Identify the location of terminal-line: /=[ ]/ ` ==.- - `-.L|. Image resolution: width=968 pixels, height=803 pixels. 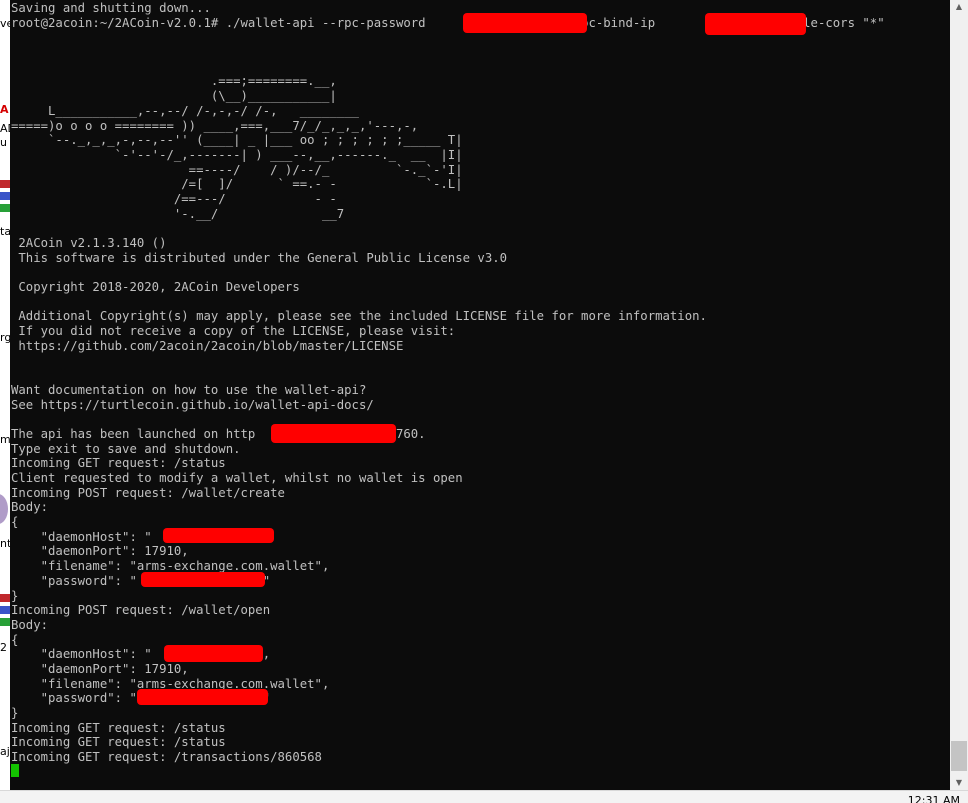
(237, 184).